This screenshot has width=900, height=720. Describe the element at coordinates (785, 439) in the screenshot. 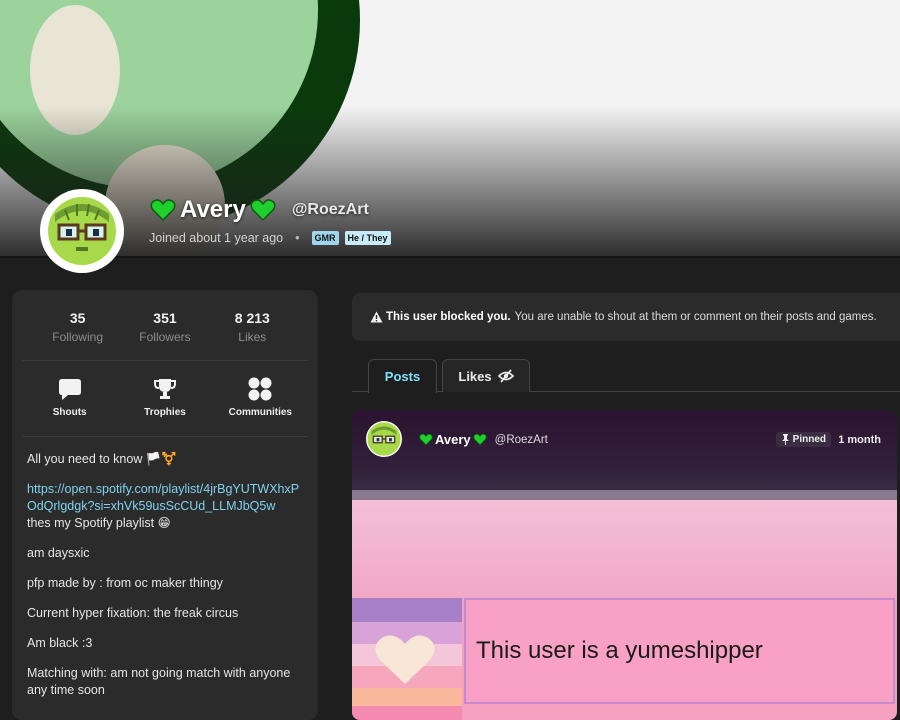

I see `pin-icon` at that location.